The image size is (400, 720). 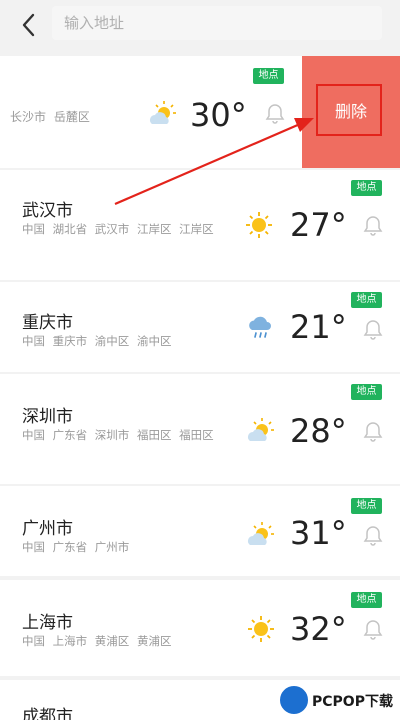 What do you see at coordinates (76, 547) in the screenshot?
I see `city-region: 中国 广东省 广州市` at bounding box center [76, 547].